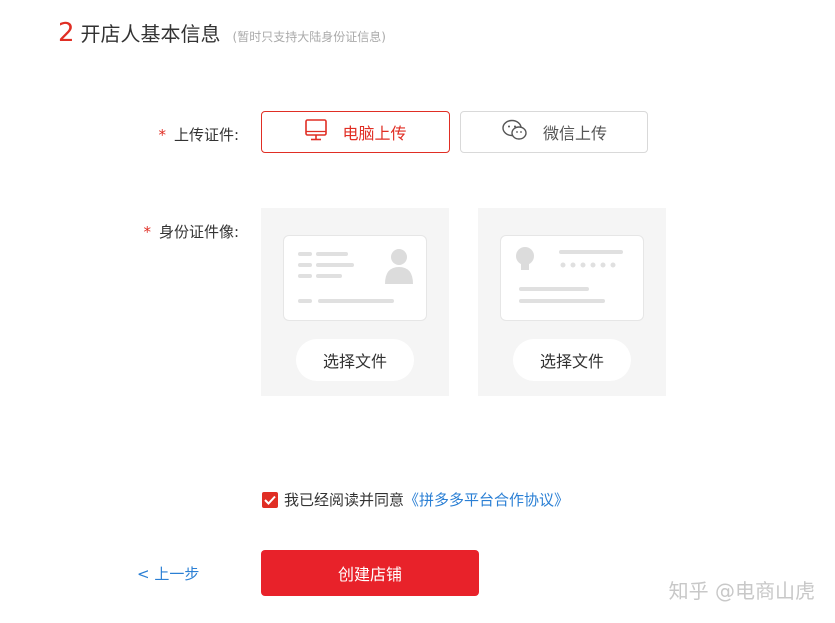 This screenshot has width=835, height=623. What do you see at coordinates (574, 133) in the screenshot?
I see `wechat-upload-label: 微信上传` at bounding box center [574, 133].